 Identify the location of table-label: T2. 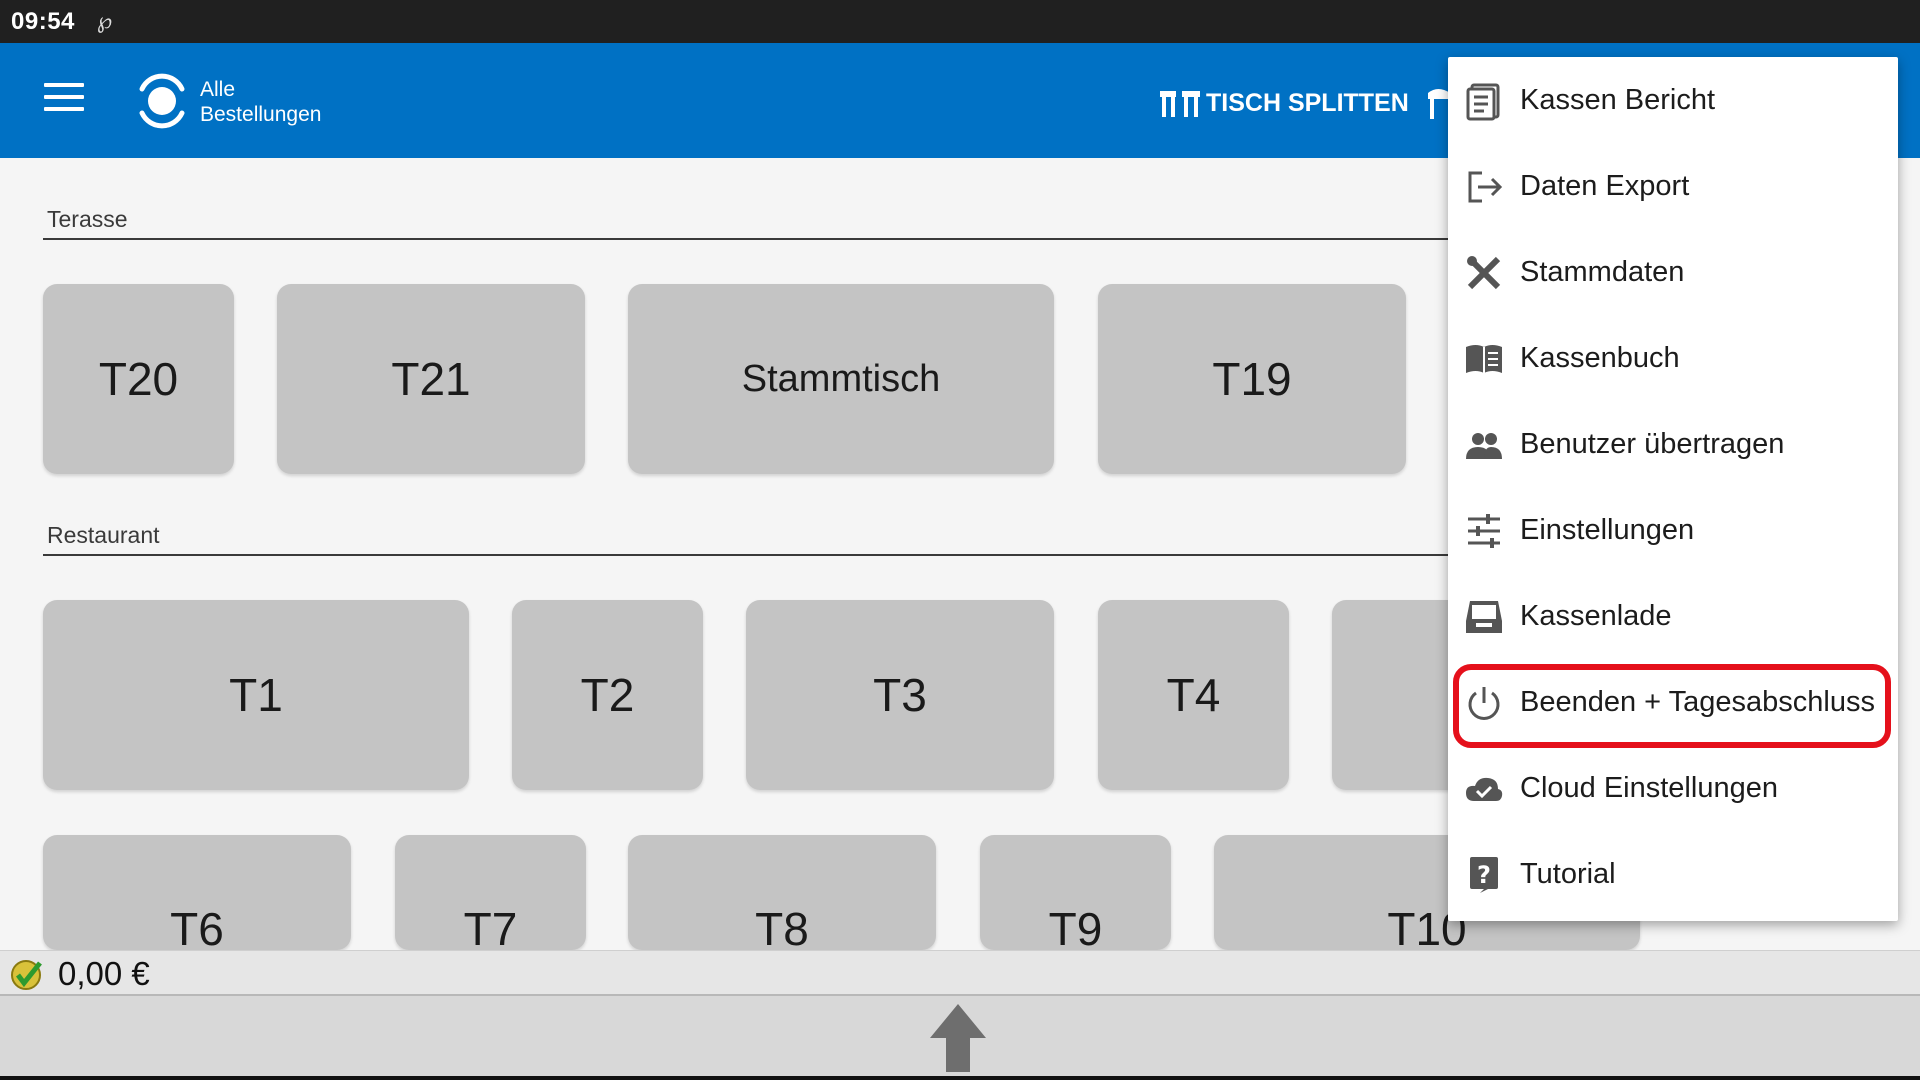
(607, 695).